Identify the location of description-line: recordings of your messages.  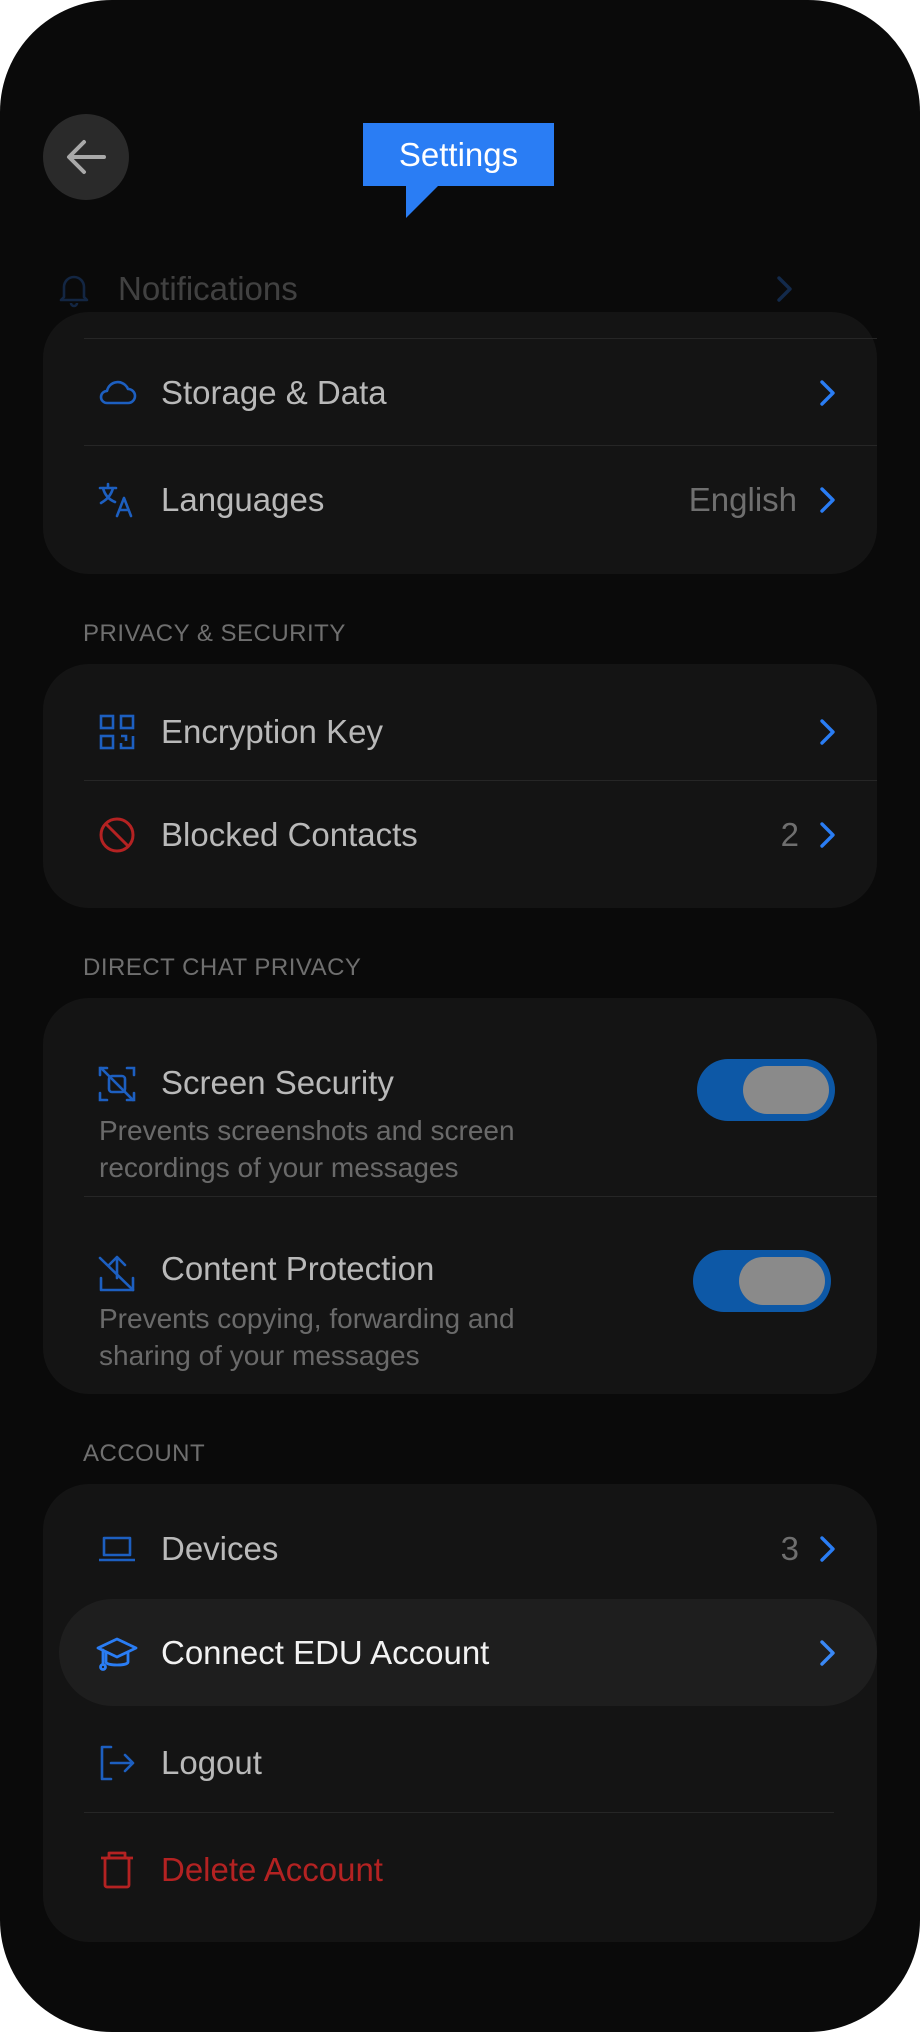
(279, 1167).